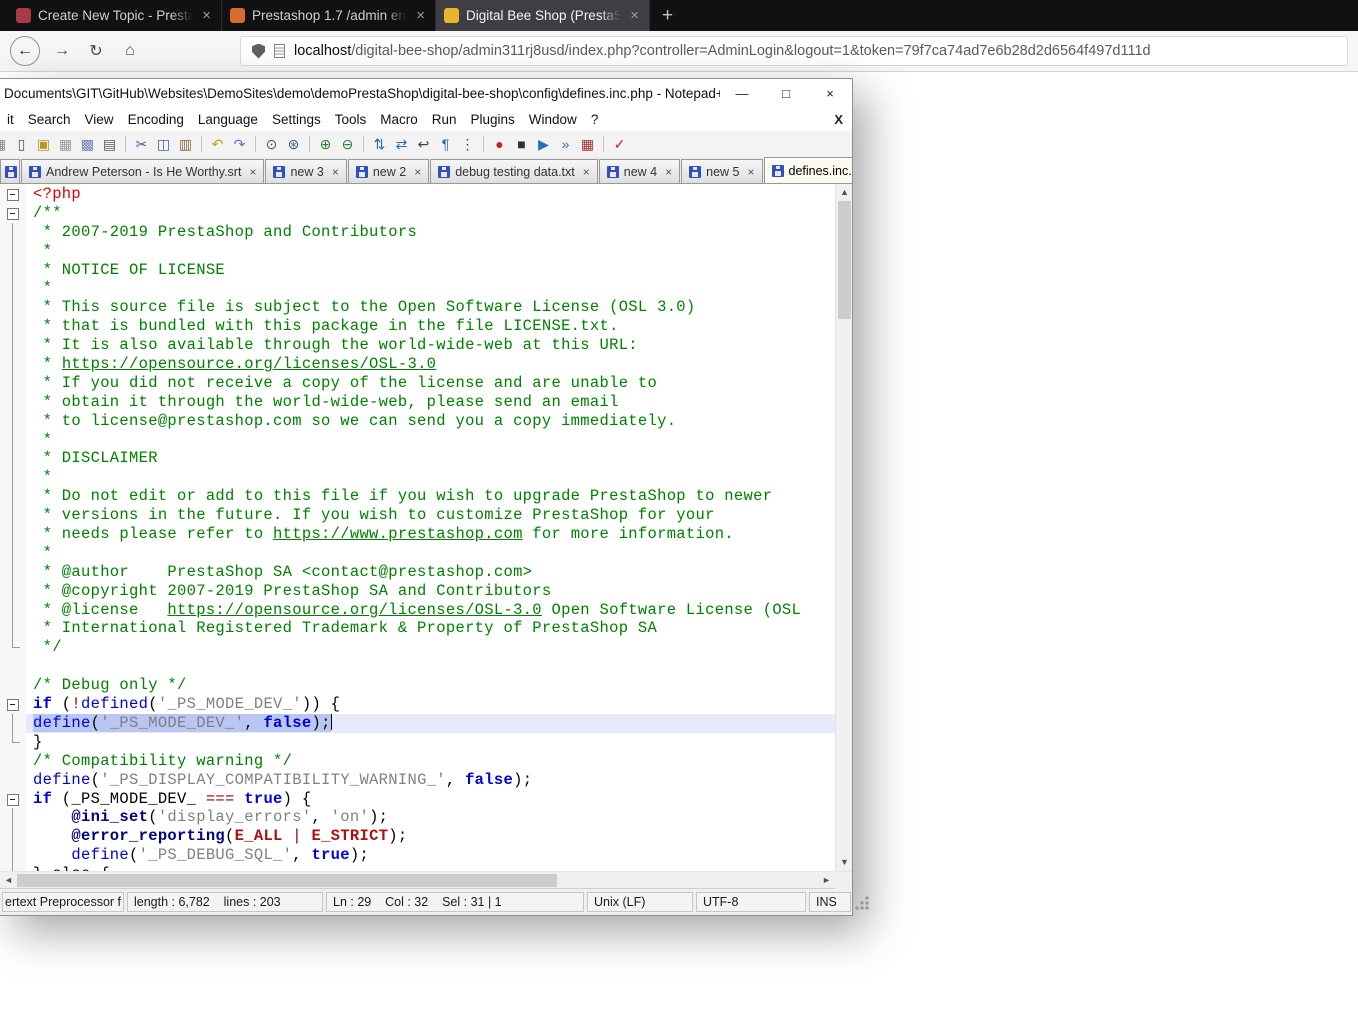 The height and width of the screenshot is (1034, 1358). Describe the element at coordinates (109, 144) in the screenshot. I see `print-icon: ▤` at that location.